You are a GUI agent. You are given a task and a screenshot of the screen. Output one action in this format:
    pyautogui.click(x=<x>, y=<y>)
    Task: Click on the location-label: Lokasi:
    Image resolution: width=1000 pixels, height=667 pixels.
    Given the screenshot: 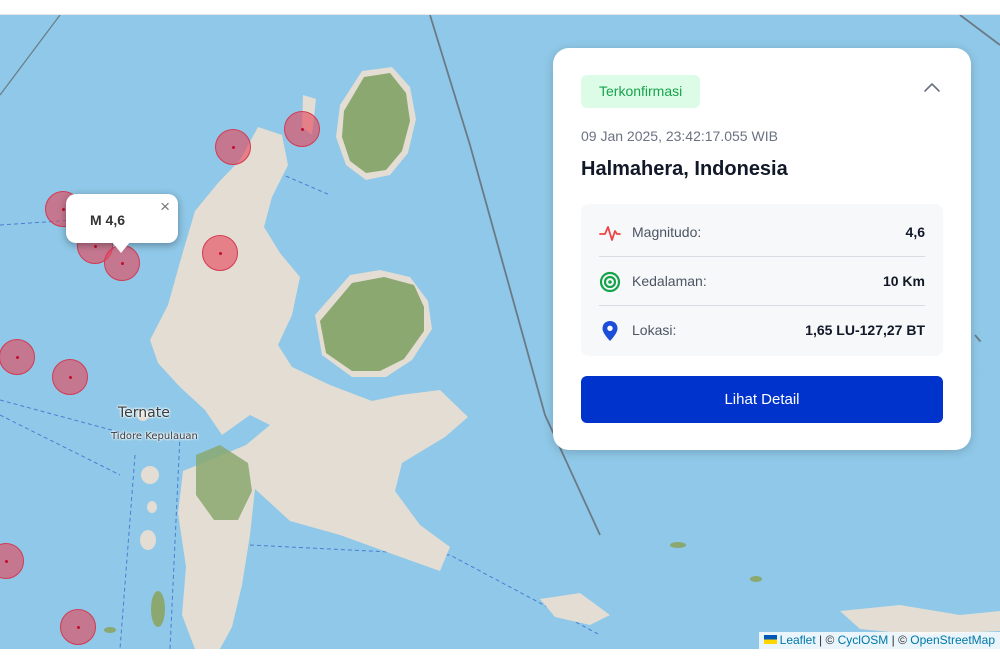 What is the action you would take?
    pyautogui.click(x=654, y=330)
    